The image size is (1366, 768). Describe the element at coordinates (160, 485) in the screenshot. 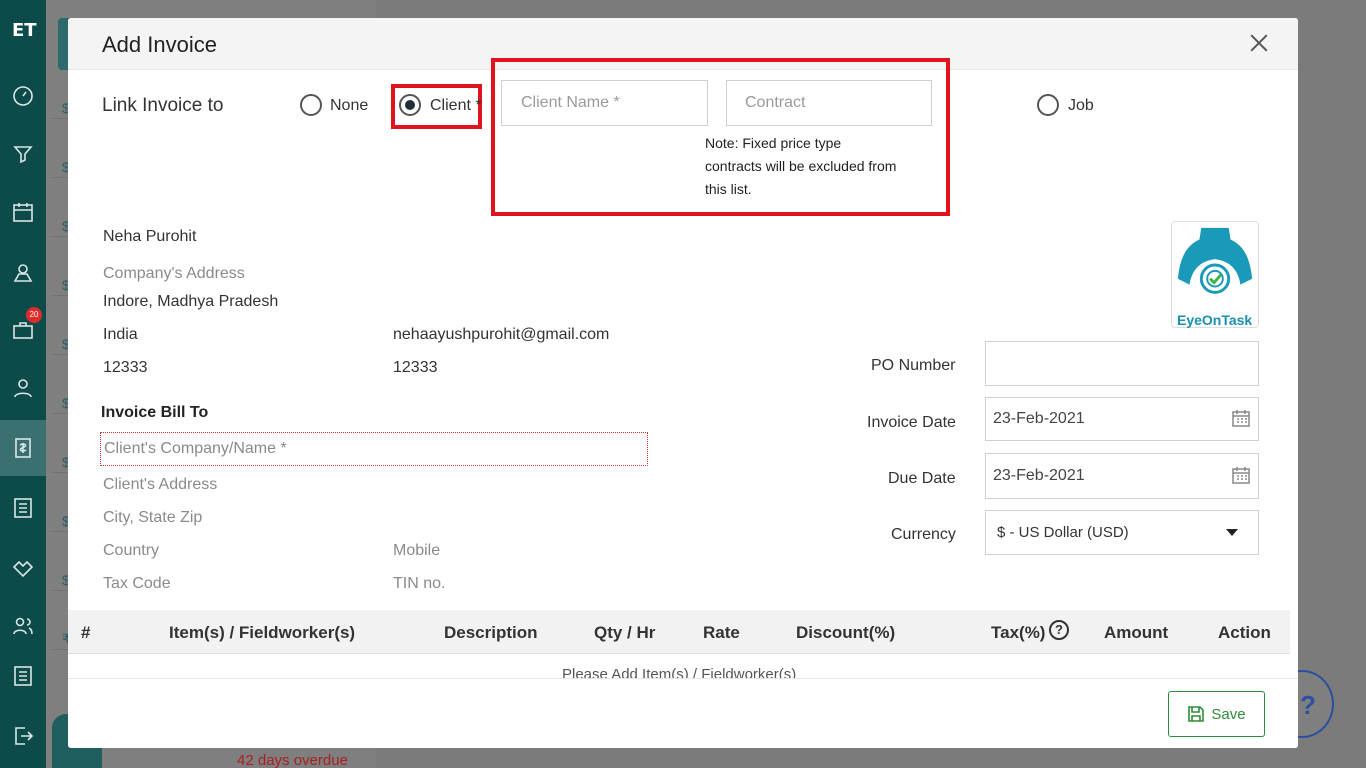

I see `client-address-field: Client's Address` at that location.